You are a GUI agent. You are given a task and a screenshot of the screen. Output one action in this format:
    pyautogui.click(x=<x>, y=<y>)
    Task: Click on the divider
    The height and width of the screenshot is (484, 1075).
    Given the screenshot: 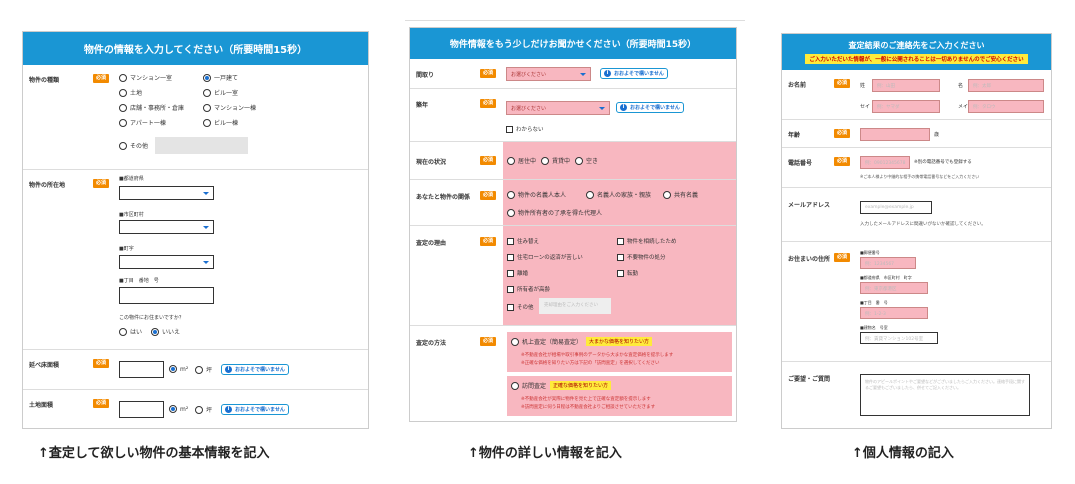 What is the action you would take?
    pyautogui.click(x=575, y=20)
    